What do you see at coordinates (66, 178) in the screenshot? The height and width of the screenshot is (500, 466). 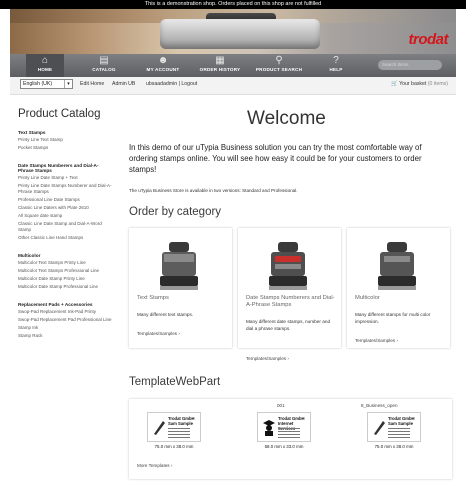 I see `sidebar-link: Printy Line Date Stamp + Text` at bounding box center [66, 178].